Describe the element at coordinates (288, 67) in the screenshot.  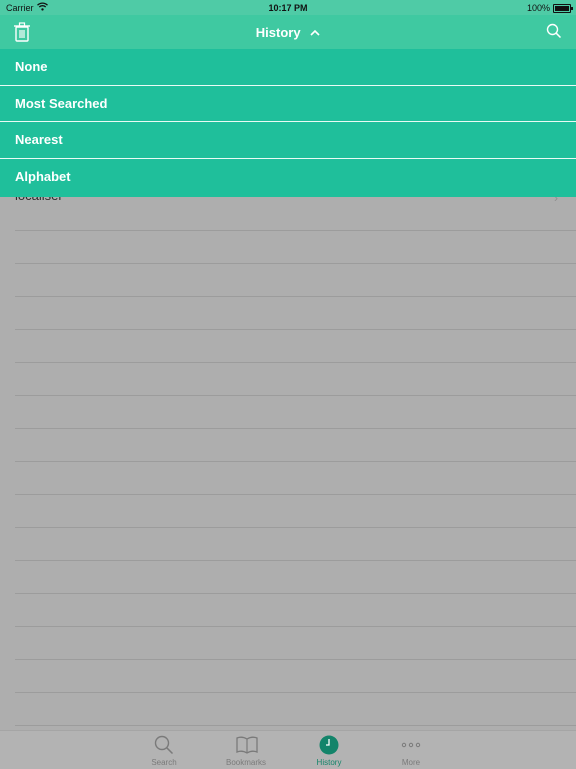
I see `sort-option-none: None` at that location.